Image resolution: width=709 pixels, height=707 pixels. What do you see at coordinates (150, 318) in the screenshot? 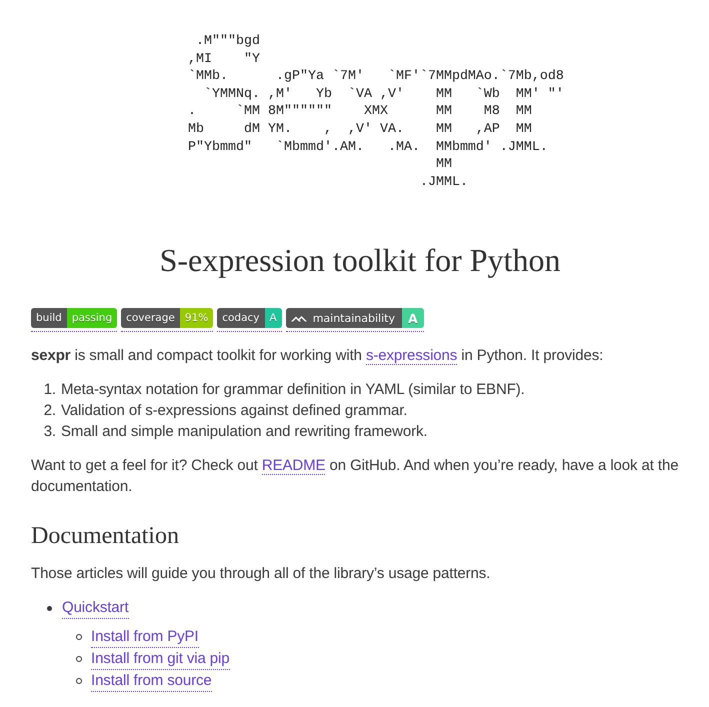
I see `badge-label: coverage` at bounding box center [150, 318].